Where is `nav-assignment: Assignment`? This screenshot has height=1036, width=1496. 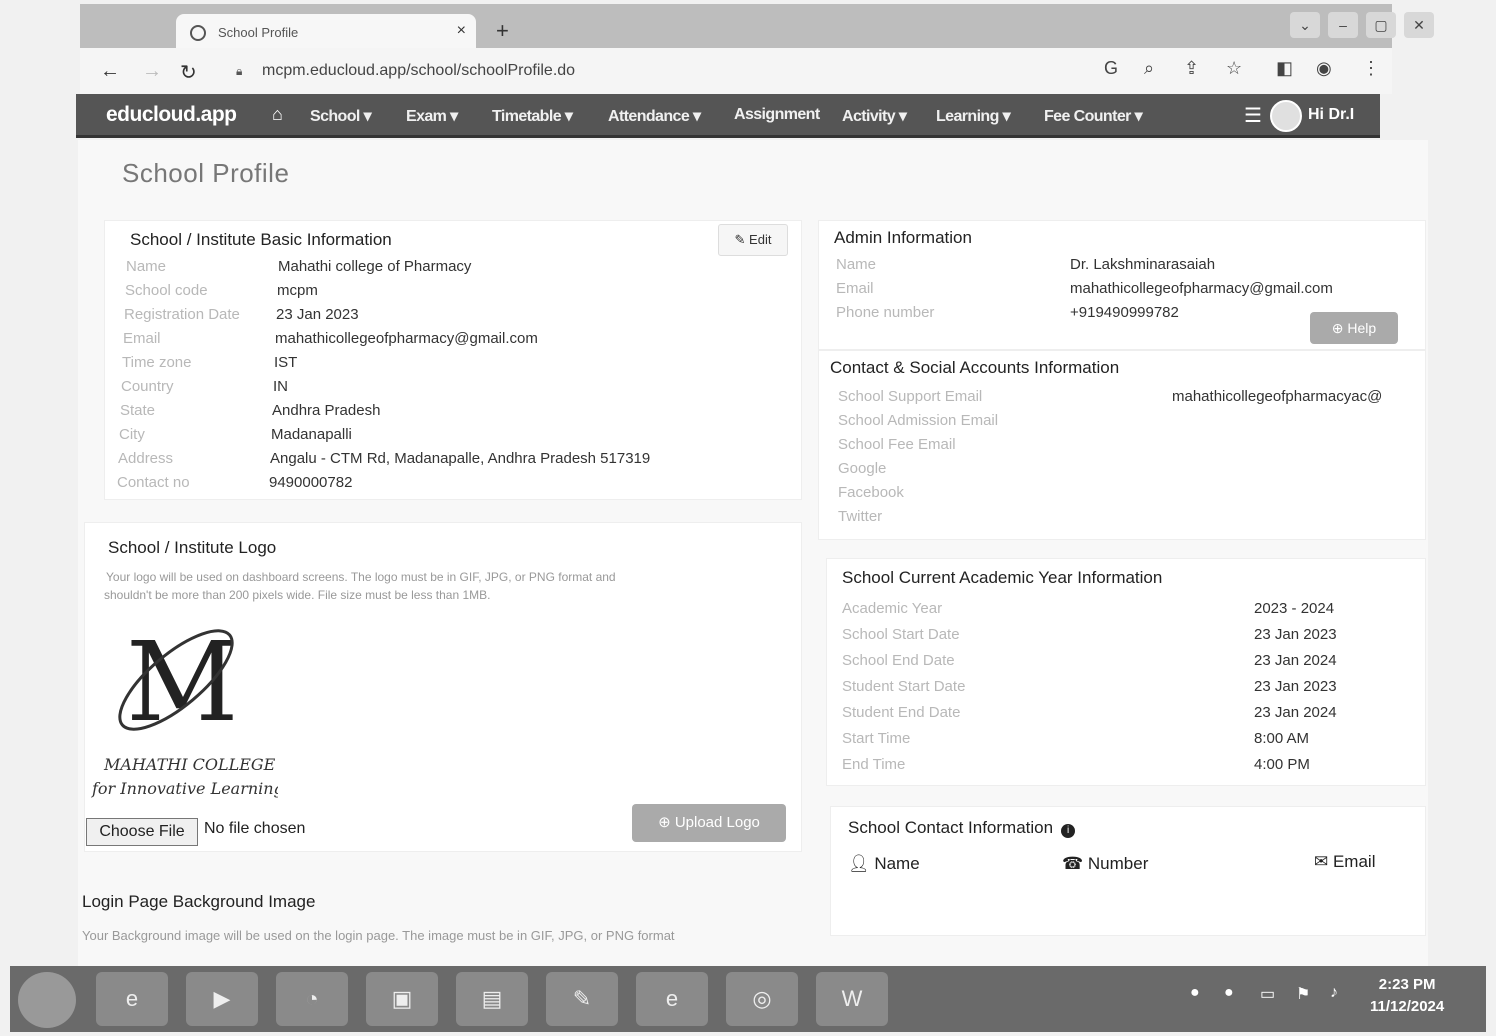 nav-assignment: Assignment is located at coordinates (777, 115).